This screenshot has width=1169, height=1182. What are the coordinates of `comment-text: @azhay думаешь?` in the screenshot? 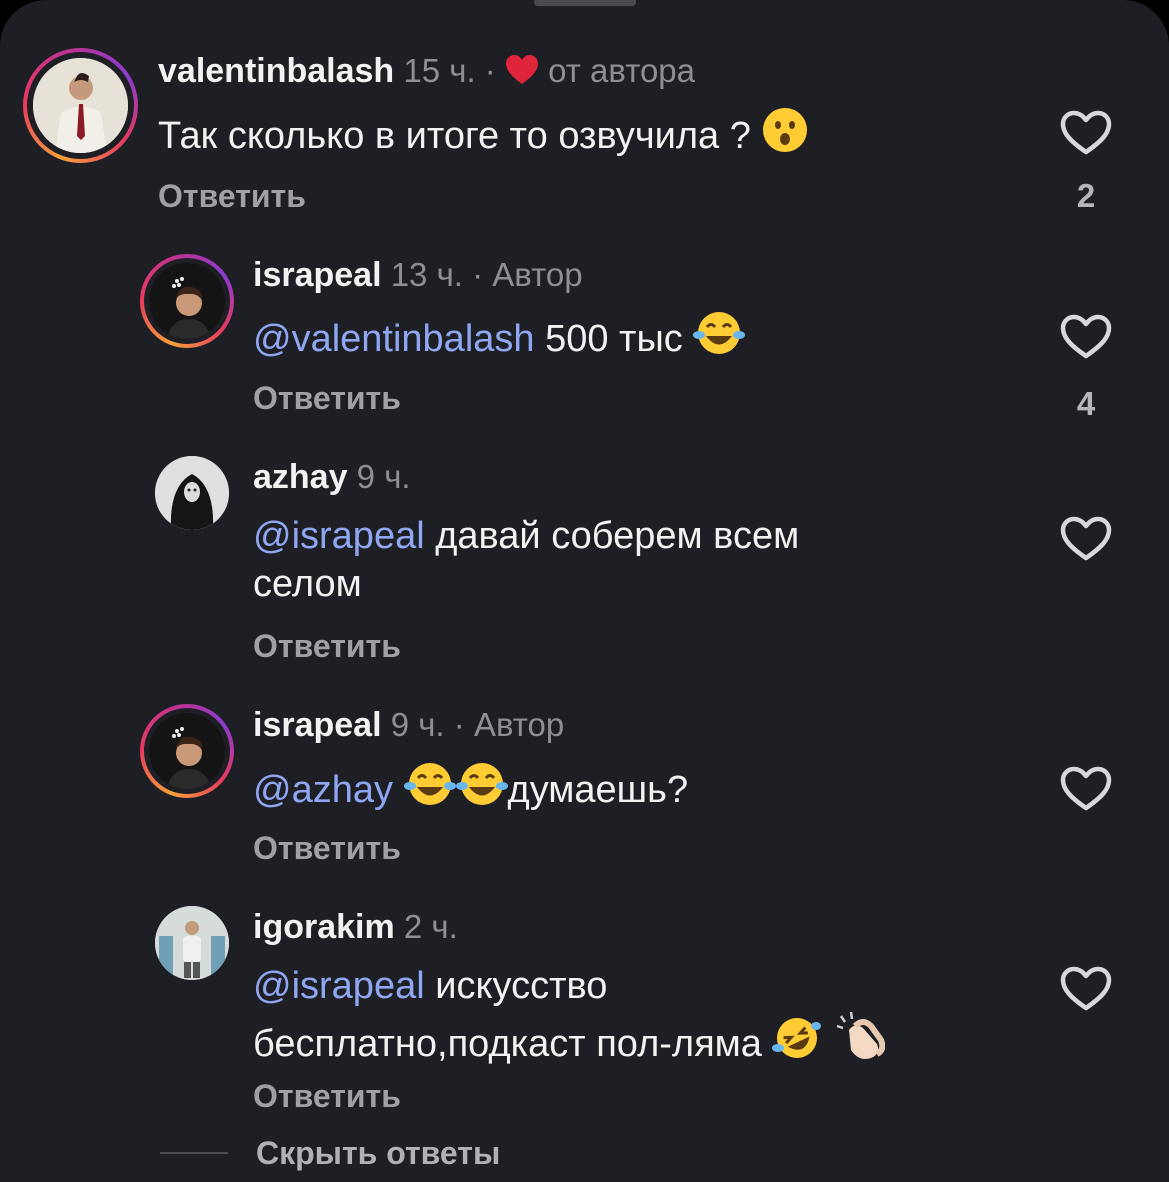 It's located at (470, 790).